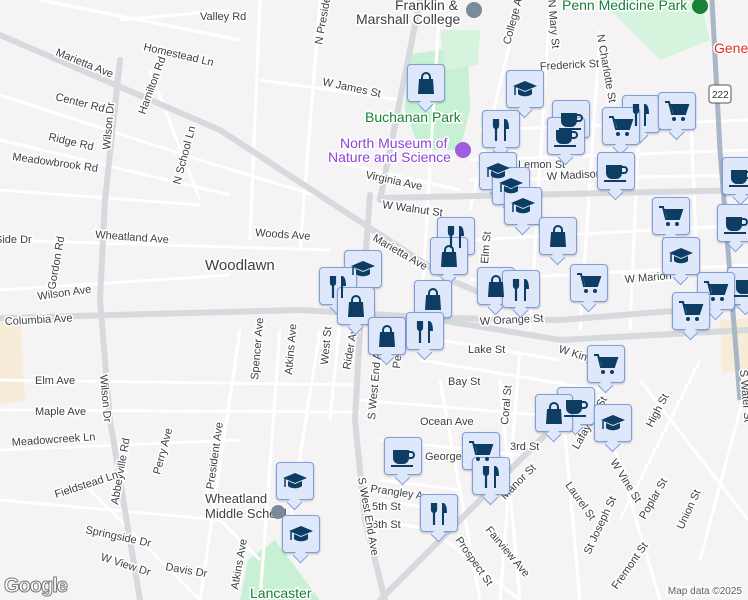  I want to click on street-label: Coral St, so click(506, 405).